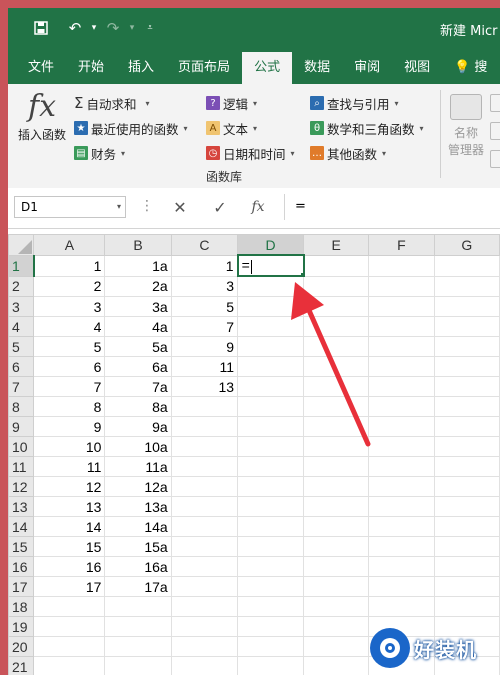  What do you see at coordinates (138, 286) in the screenshot?
I see `cell-b2: 2a` at bounding box center [138, 286].